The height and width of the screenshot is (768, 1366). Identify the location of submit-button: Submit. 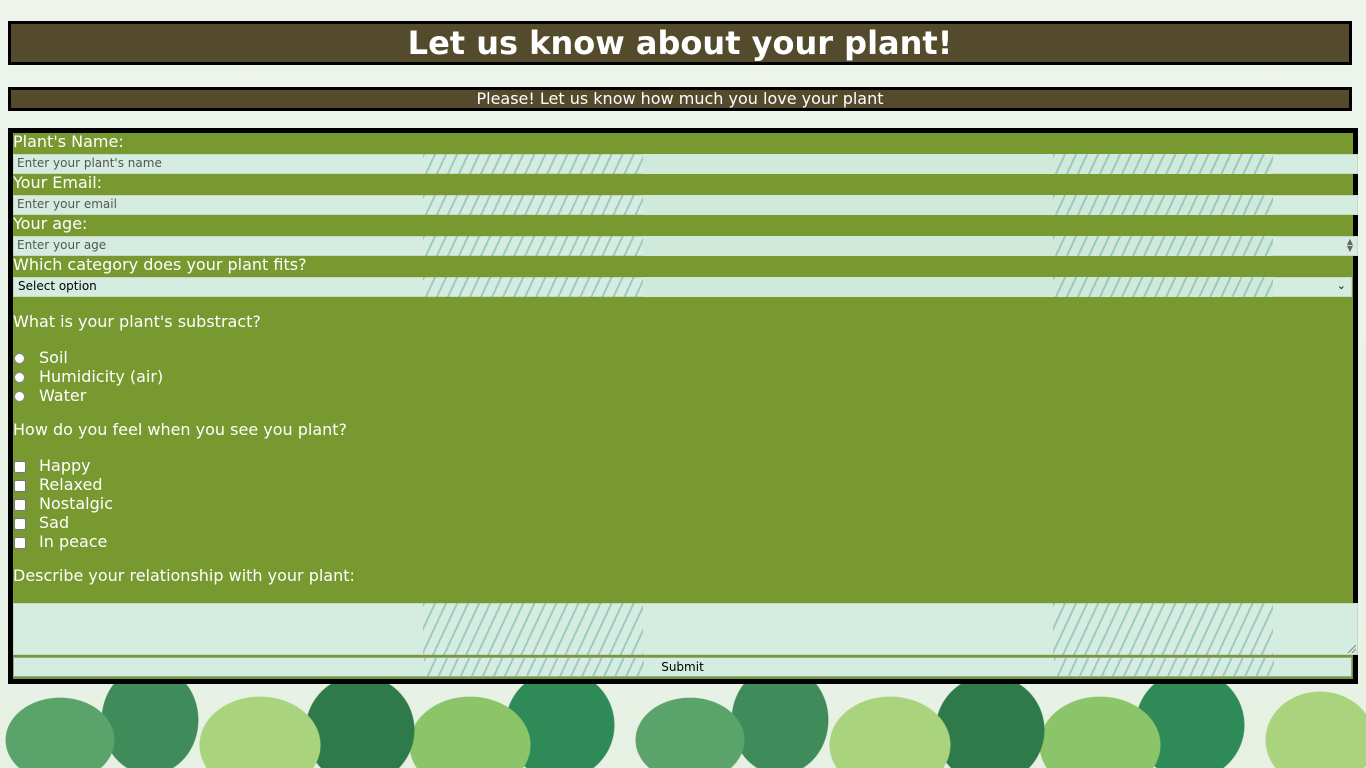
(682, 667).